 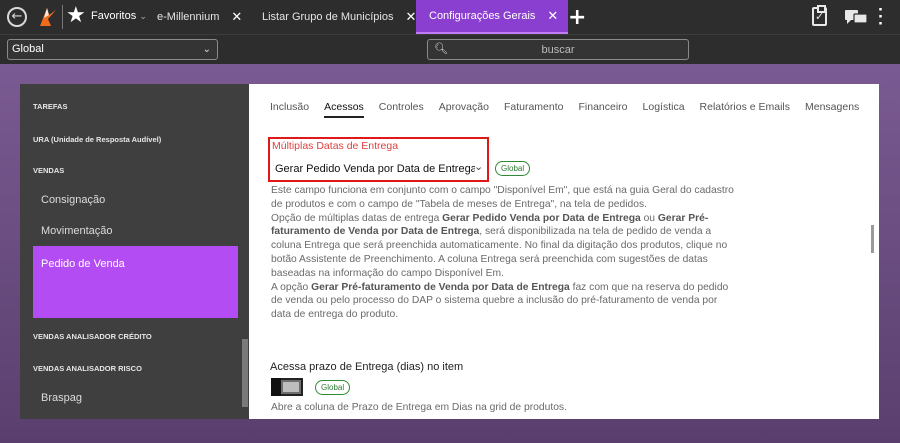 I want to click on prazo-entrega-toggle, so click(x=287, y=387).